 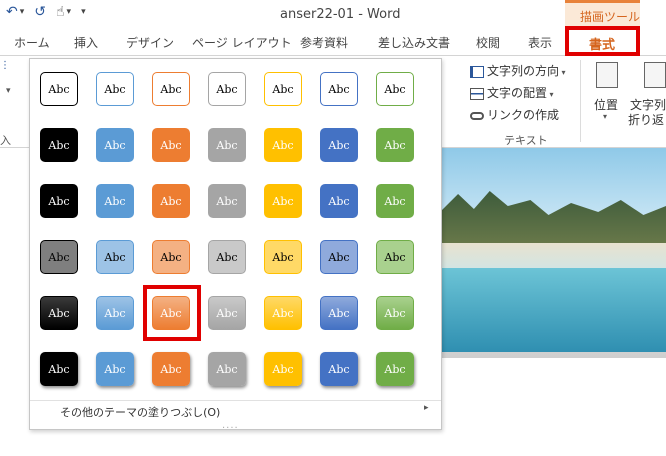 What do you see at coordinates (60, 12) in the screenshot?
I see `touch-mode-icon: ☝` at bounding box center [60, 12].